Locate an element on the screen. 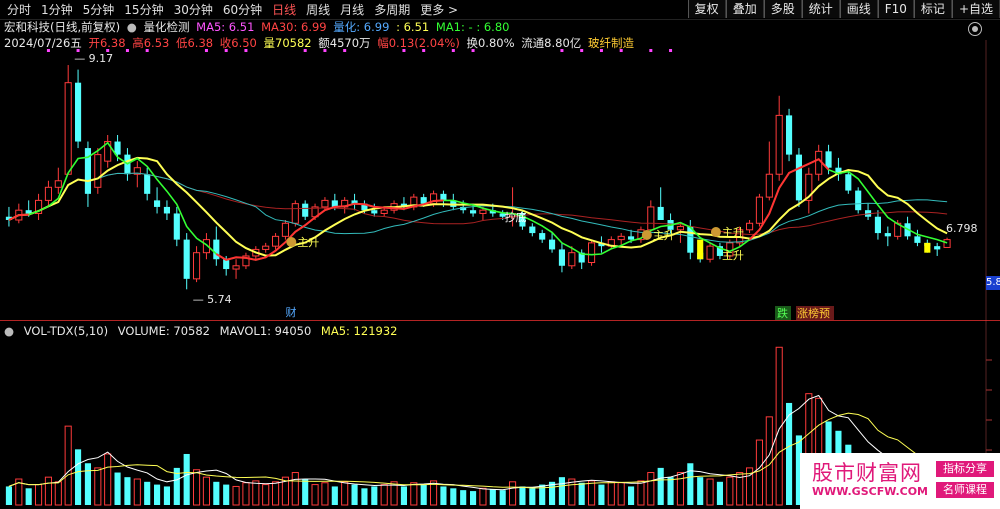 This screenshot has height=509, width=1000. volume-ma5-value: MA5: 121932 is located at coordinates (359, 331).